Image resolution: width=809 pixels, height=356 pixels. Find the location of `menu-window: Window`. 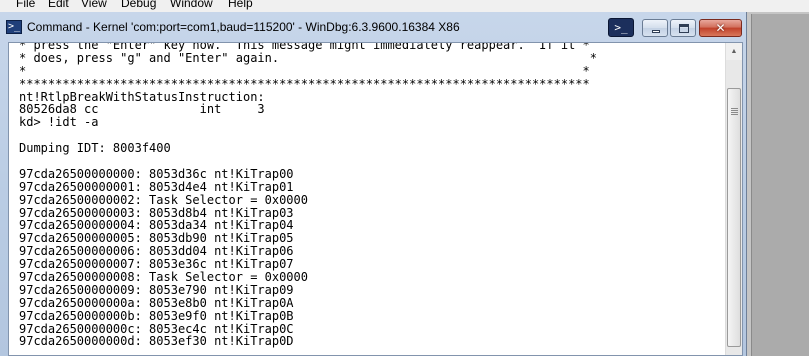

menu-window: Window is located at coordinates (191, 5).